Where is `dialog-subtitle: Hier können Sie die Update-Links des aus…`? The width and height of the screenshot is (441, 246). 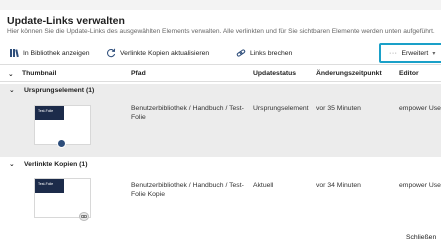
dialog-subtitle: Hier können Sie die Update-Links des aus… is located at coordinates (221, 31).